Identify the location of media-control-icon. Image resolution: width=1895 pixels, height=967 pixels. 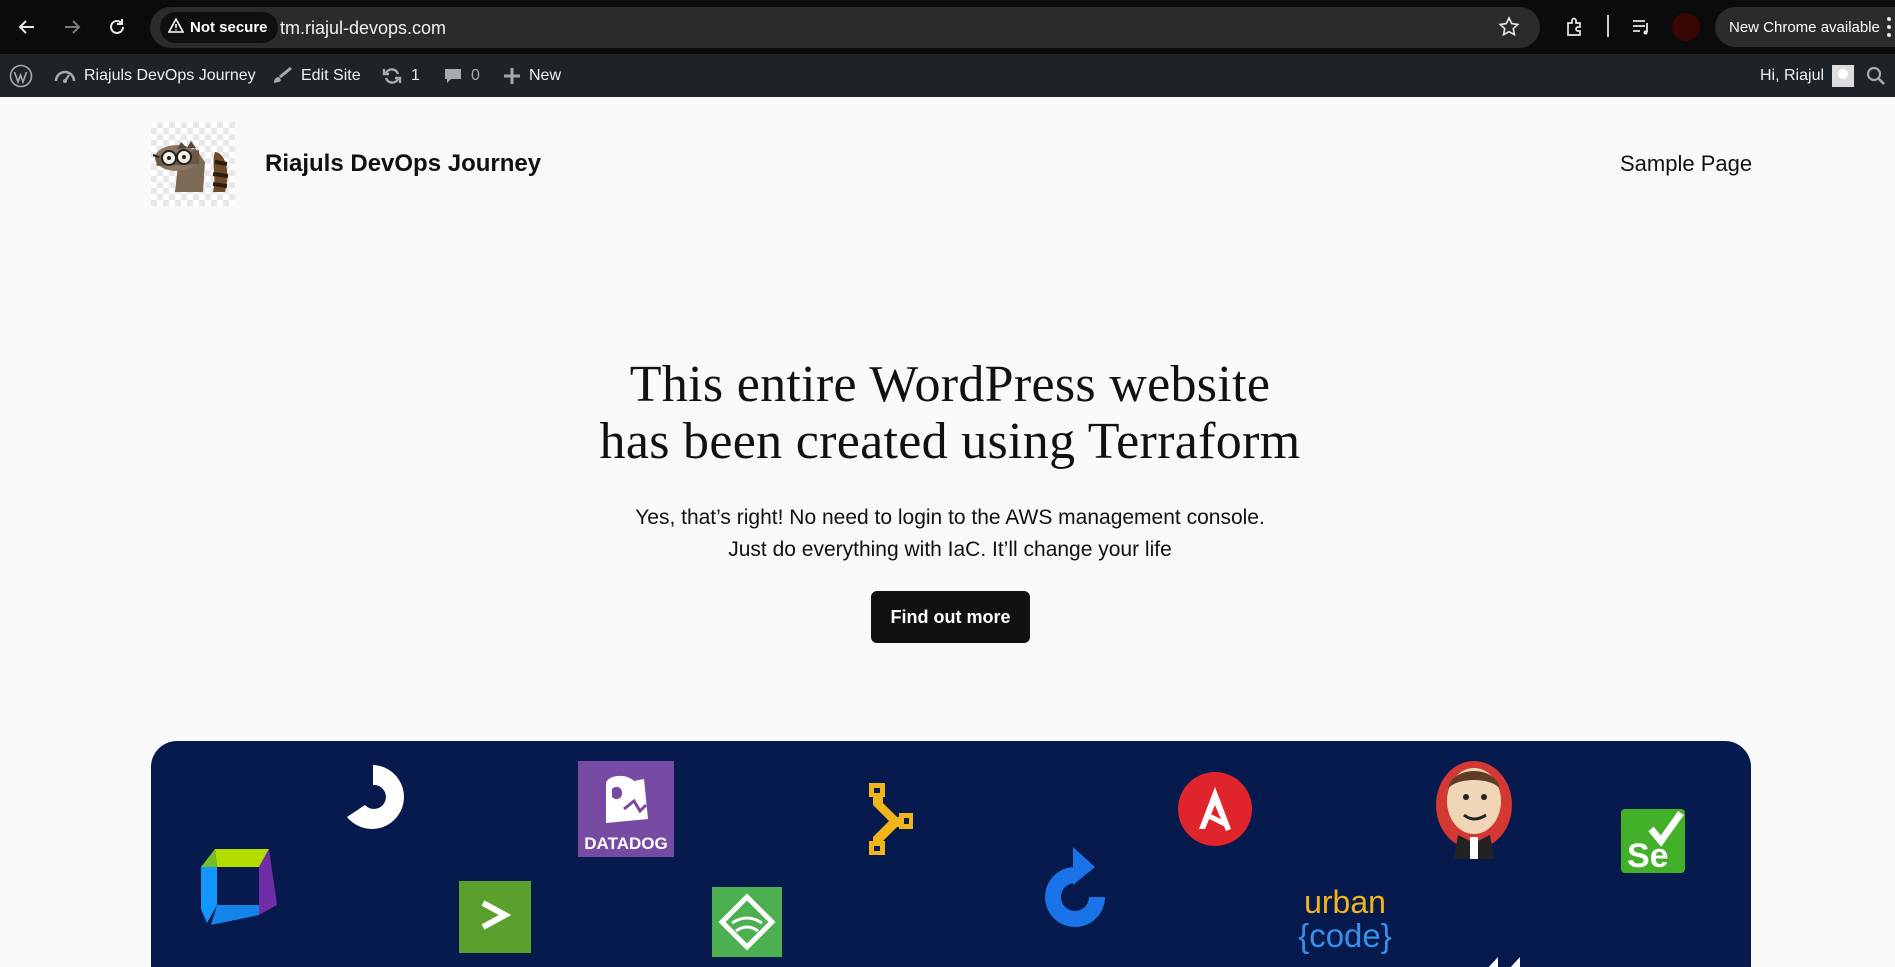
(1641, 27).